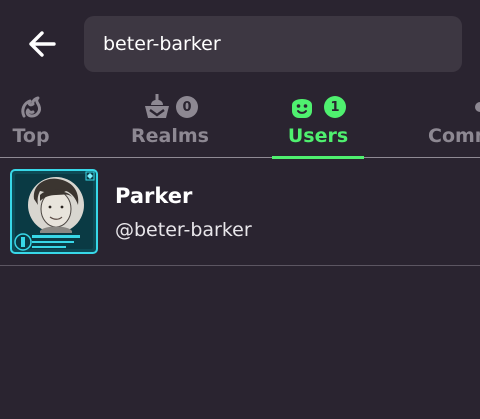 This screenshot has height=419, width=480. I want to click on back-button, so click(42, 44).